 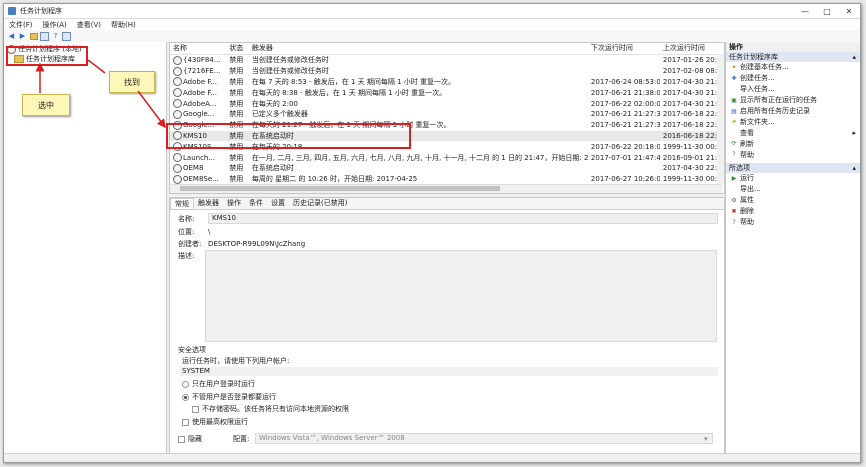 What do you see at coordinates (447, 168) in the screenshot?
I see `table-row: OEM8 禁用 在系统启动时 2017-04-30 22:1` at bounding box center [447, 168].